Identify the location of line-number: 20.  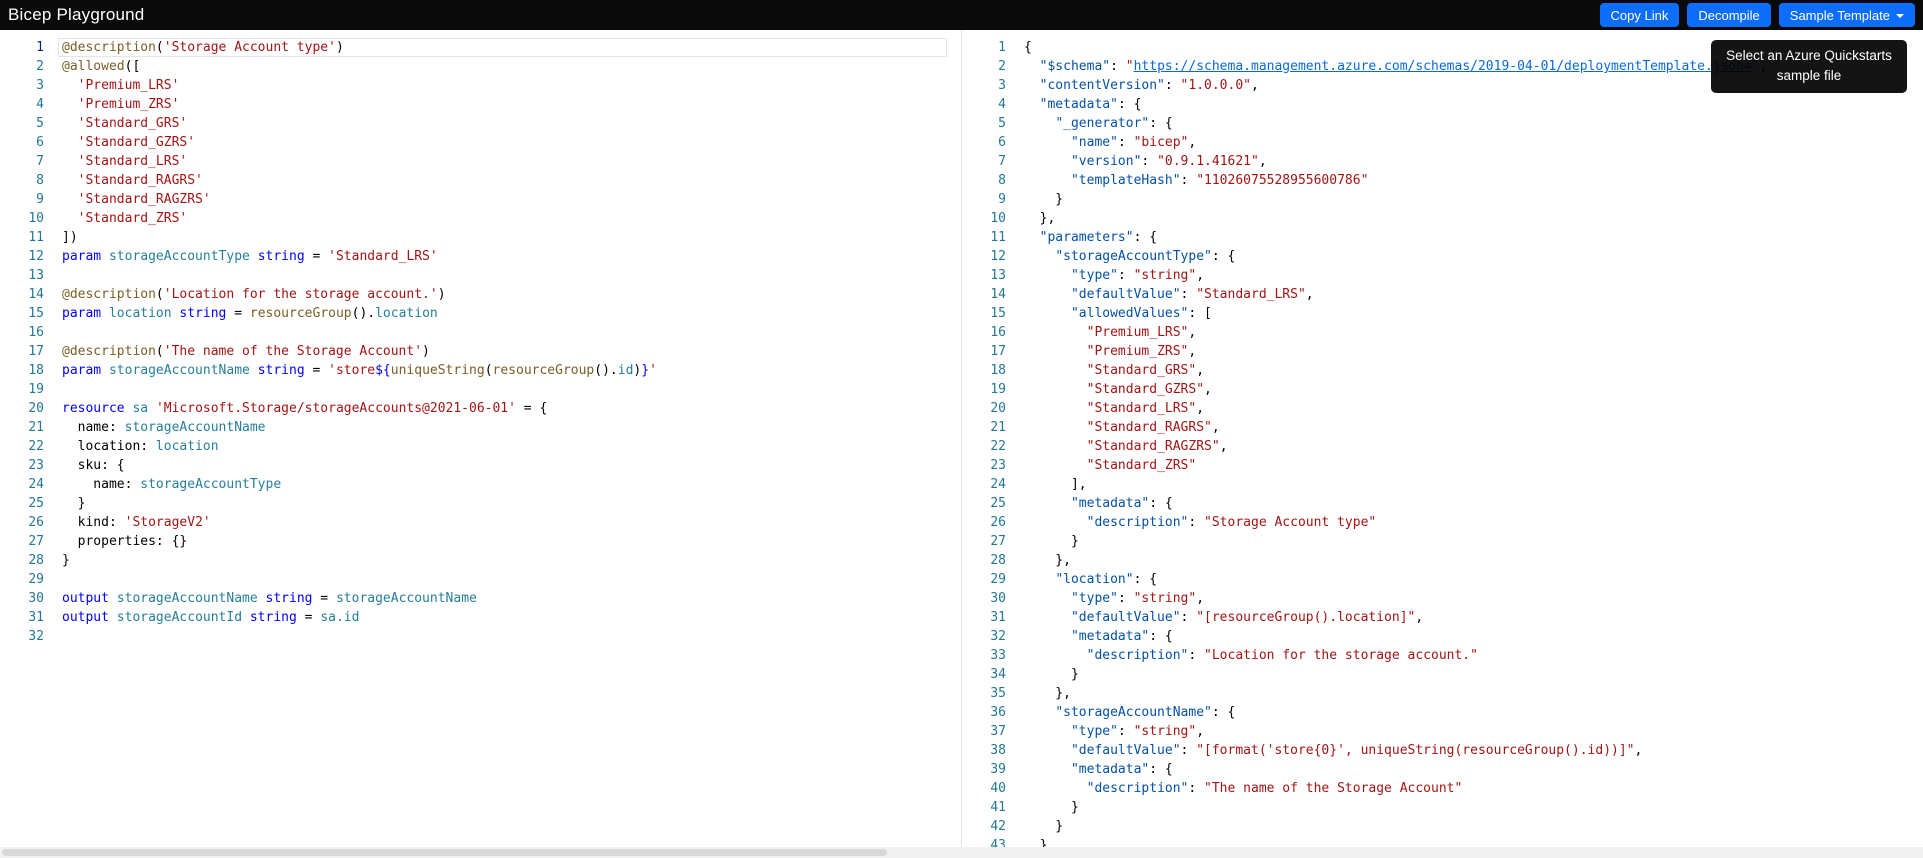
(36, 408).